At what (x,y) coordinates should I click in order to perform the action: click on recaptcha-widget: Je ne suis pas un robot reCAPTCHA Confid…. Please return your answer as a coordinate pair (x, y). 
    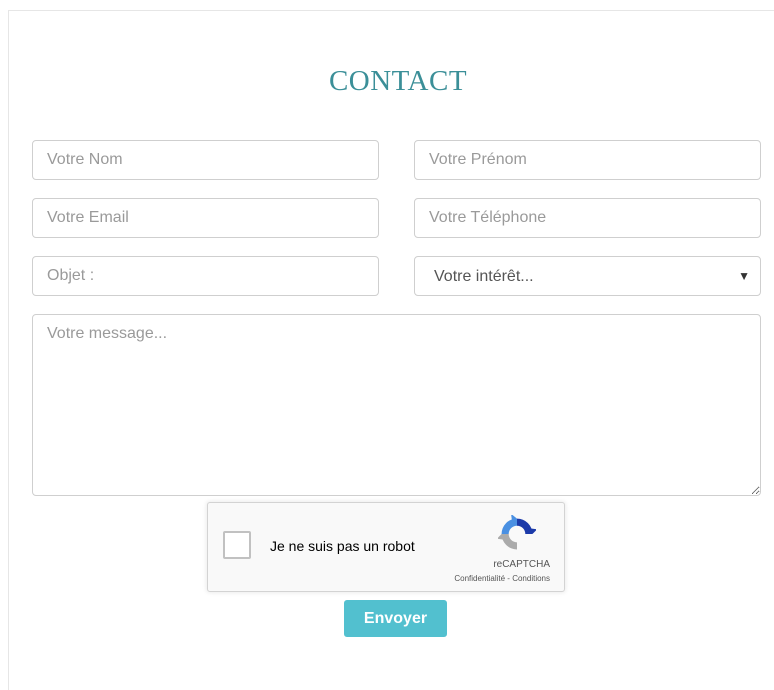
    Looking at the image, I should click on (386, 547).